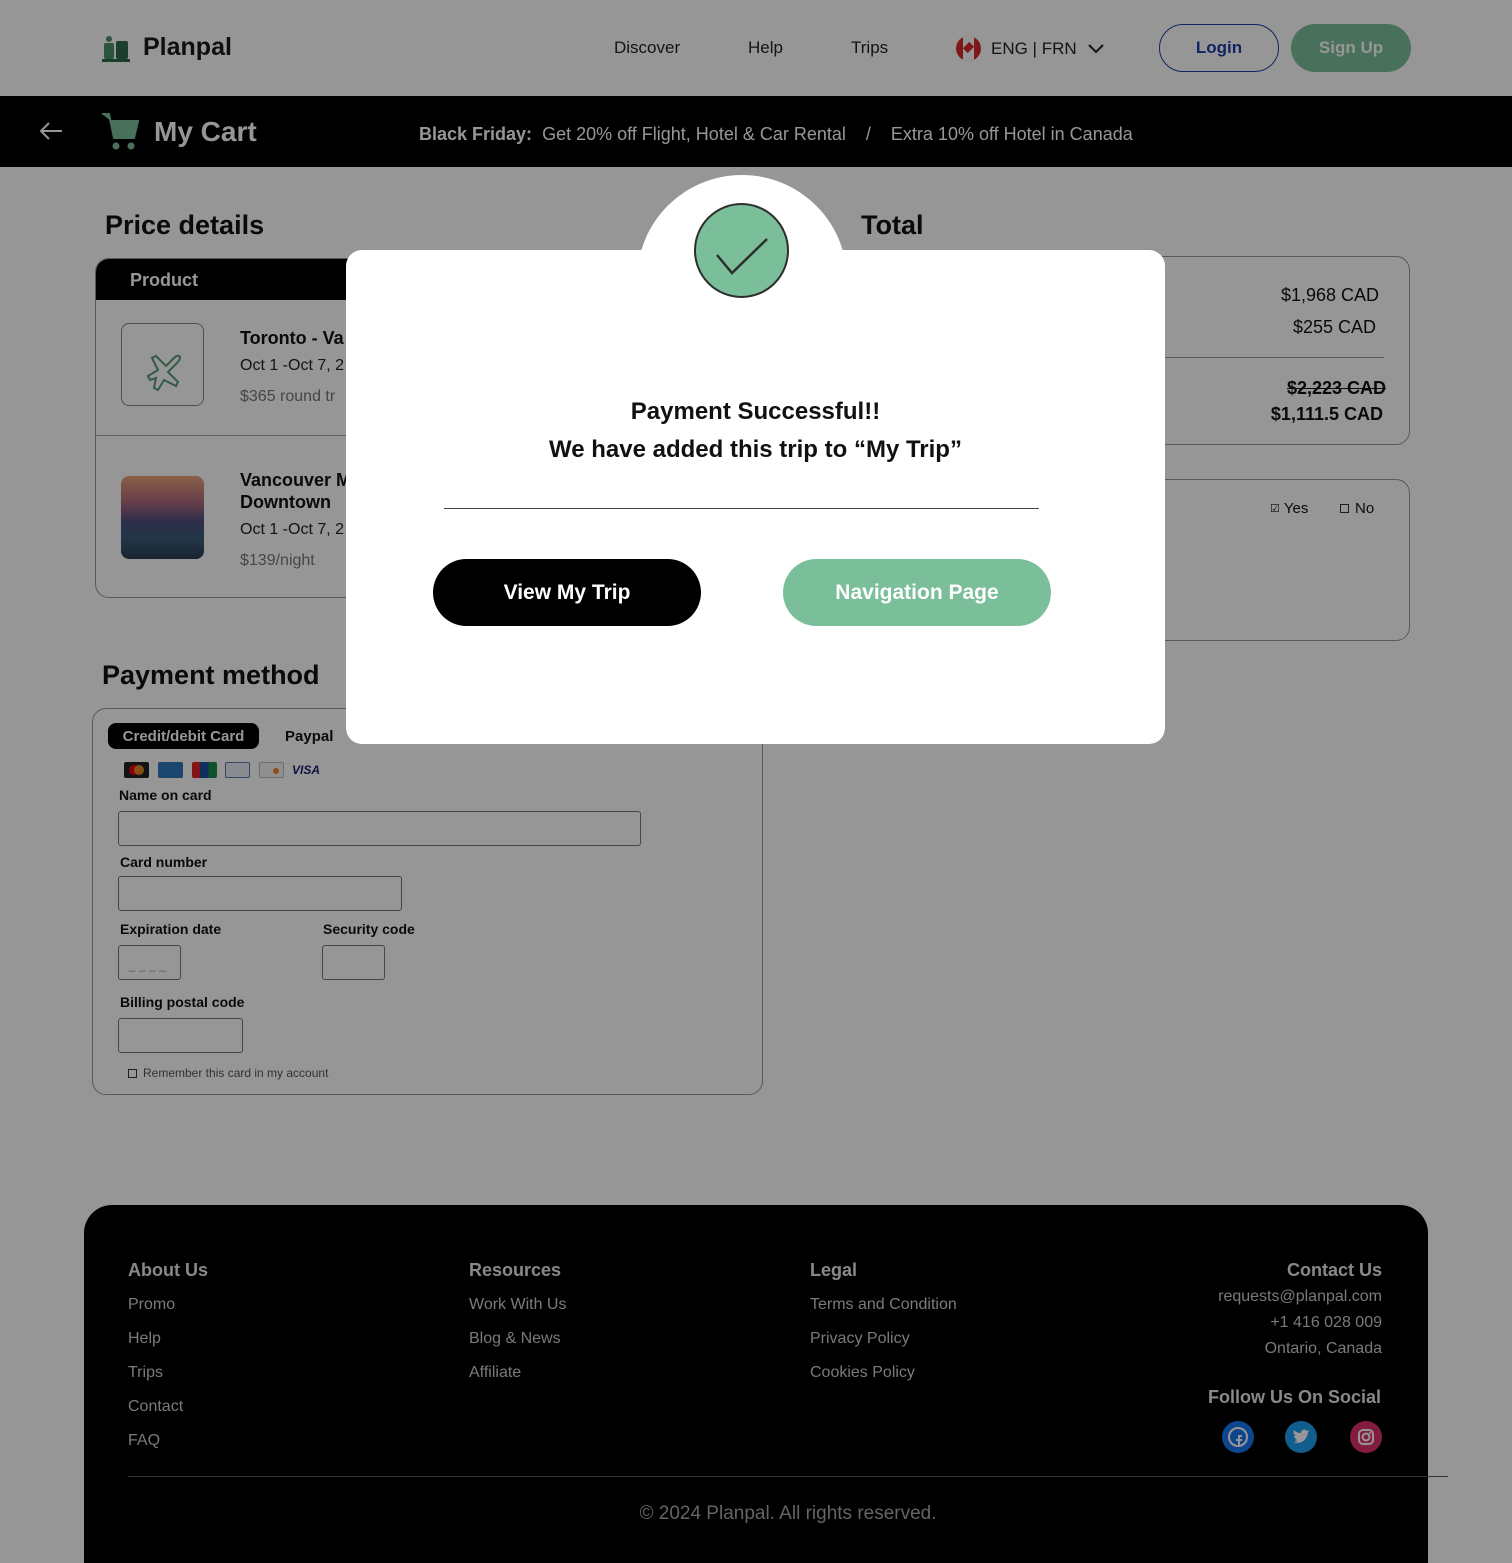  What do you see at coordinates (741, 250) in the screenshot?
I see `success-check-icon` at bounding box center [741, 250].